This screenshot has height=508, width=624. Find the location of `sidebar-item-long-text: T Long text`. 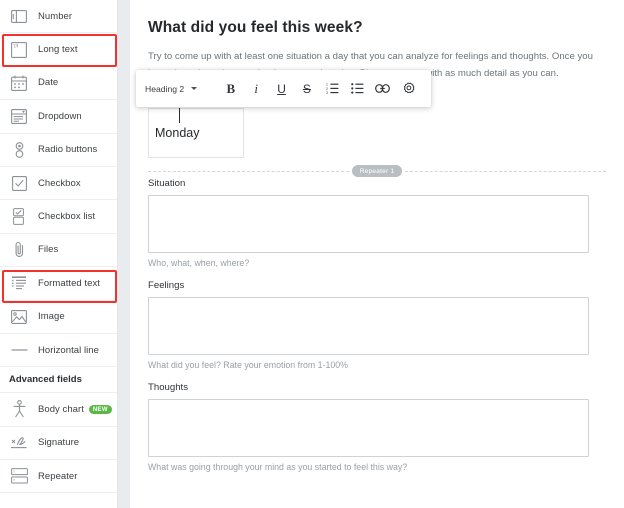

sidebar-item-long-text: T Long text is located at coordinates (58, 50).